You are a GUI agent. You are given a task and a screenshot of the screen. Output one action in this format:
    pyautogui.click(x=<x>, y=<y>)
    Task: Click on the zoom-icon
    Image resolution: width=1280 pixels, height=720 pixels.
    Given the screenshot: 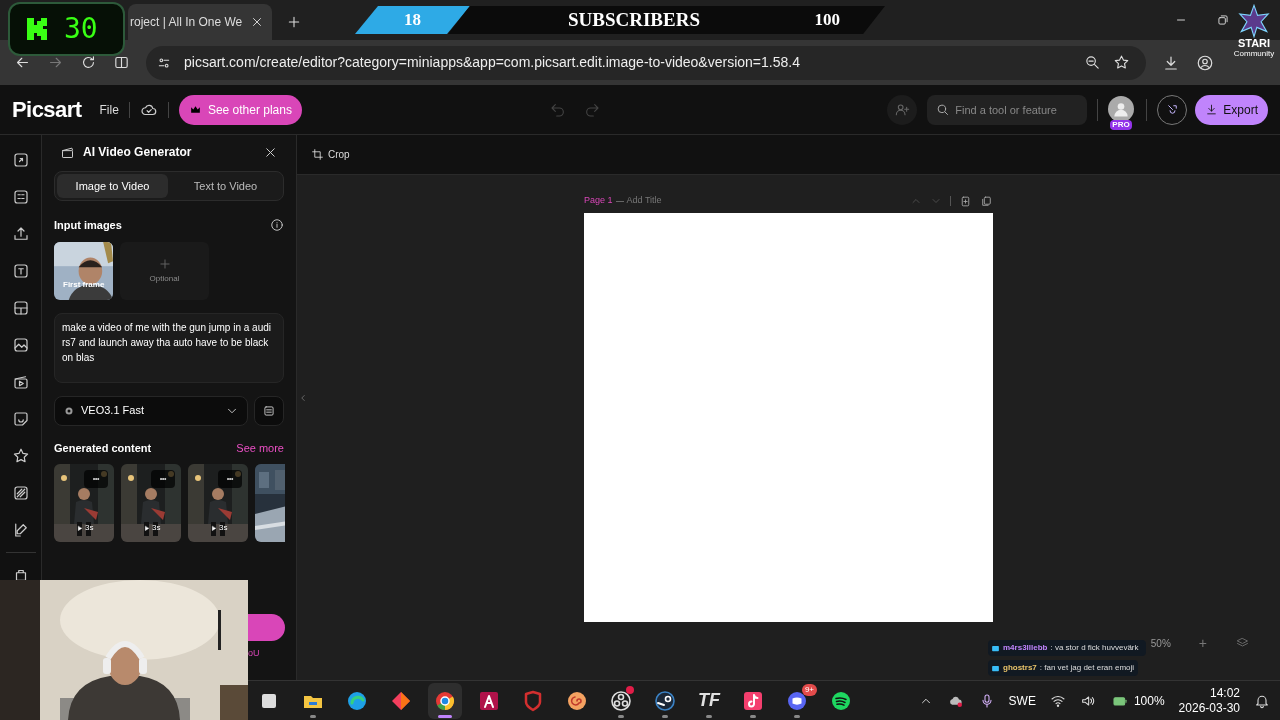 What is the action you would take?
    pyautogui.click(x=1092, y=62)
    